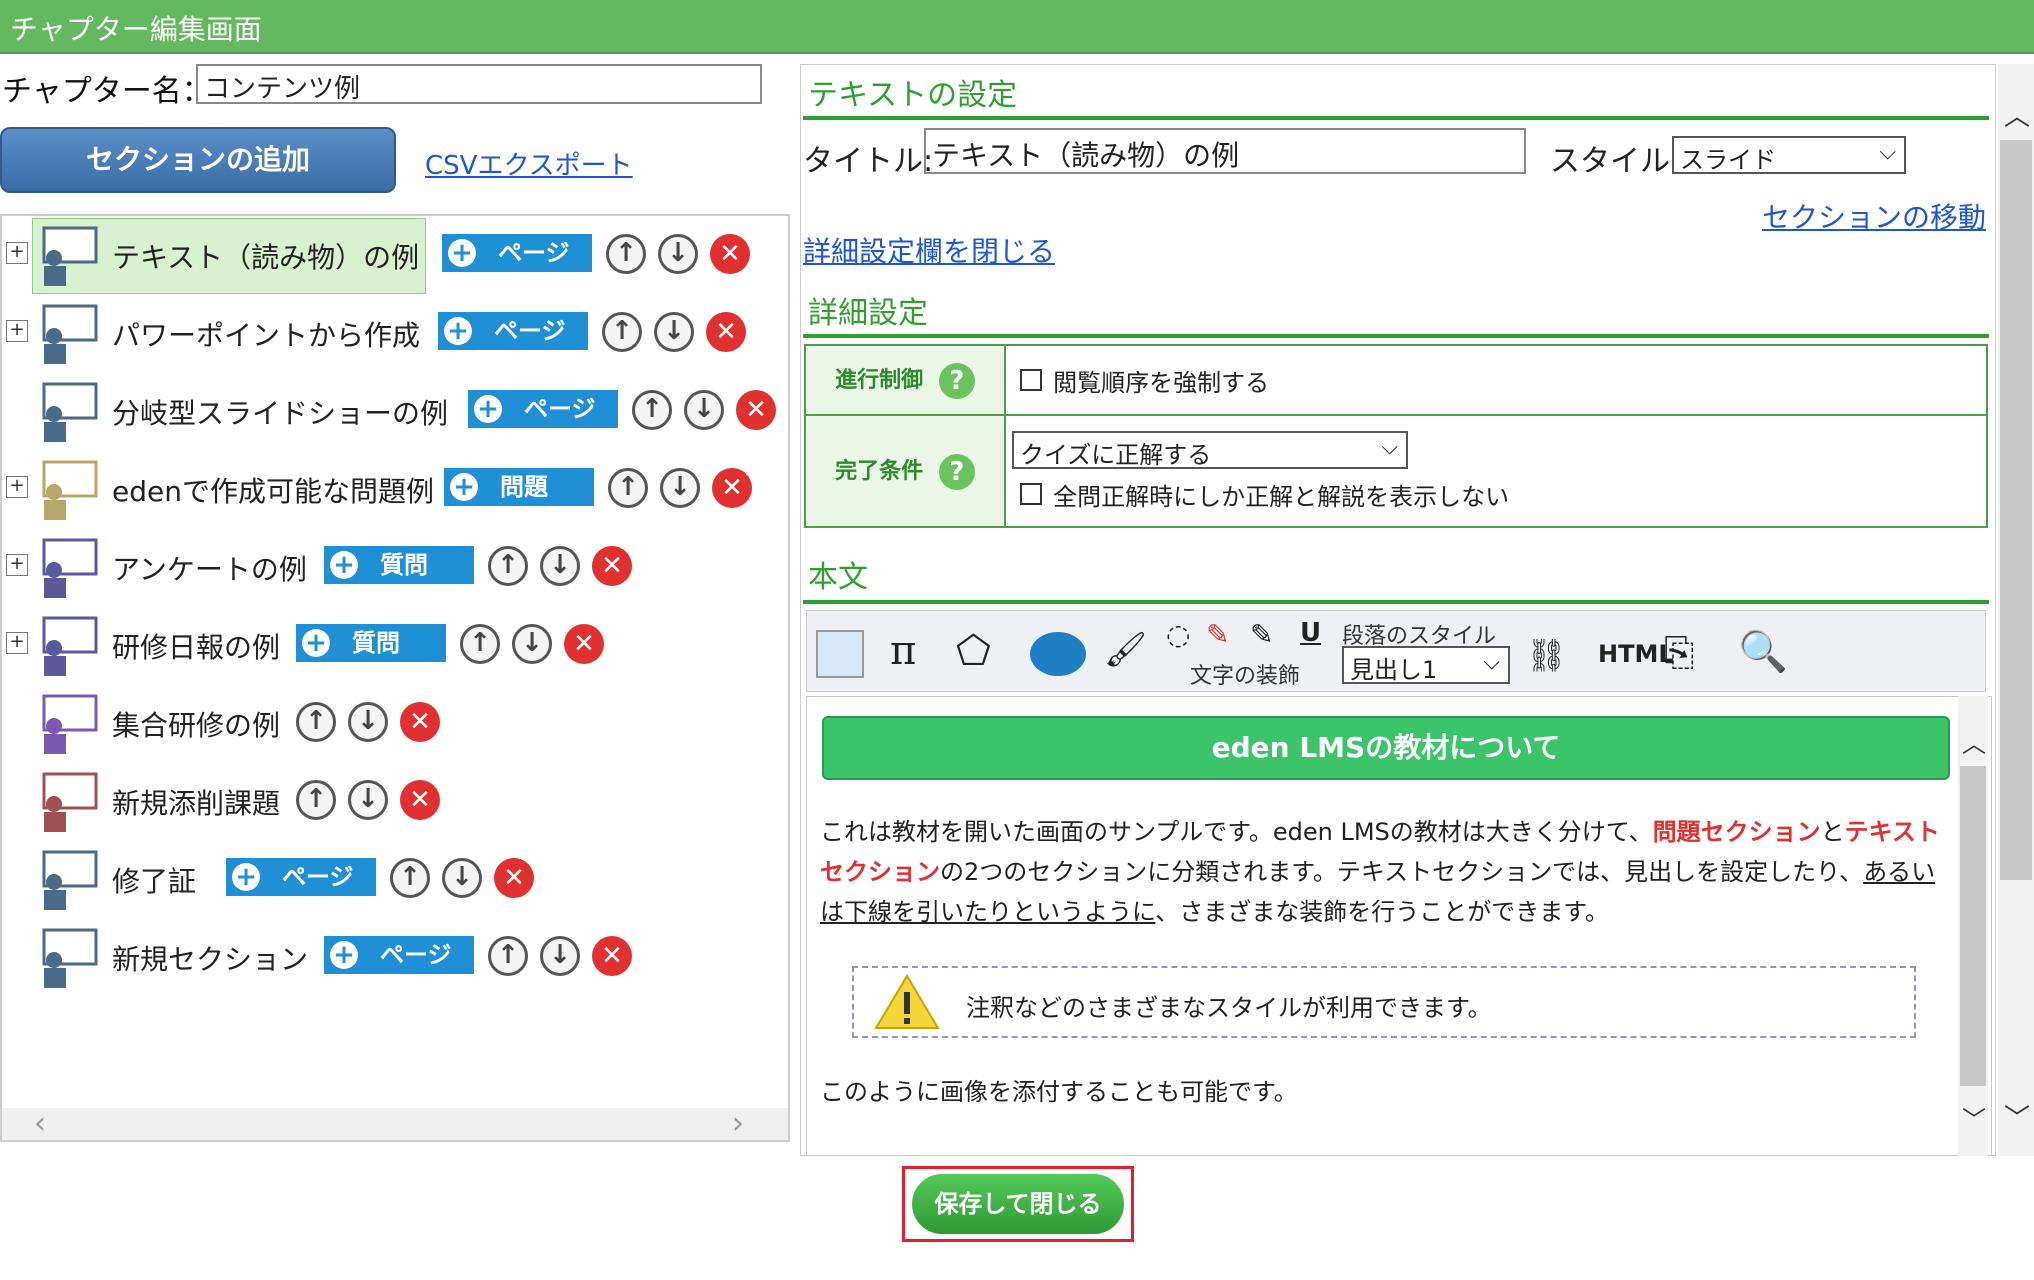  I want to click on html-source-icon: HTML, so click(1636, 654).